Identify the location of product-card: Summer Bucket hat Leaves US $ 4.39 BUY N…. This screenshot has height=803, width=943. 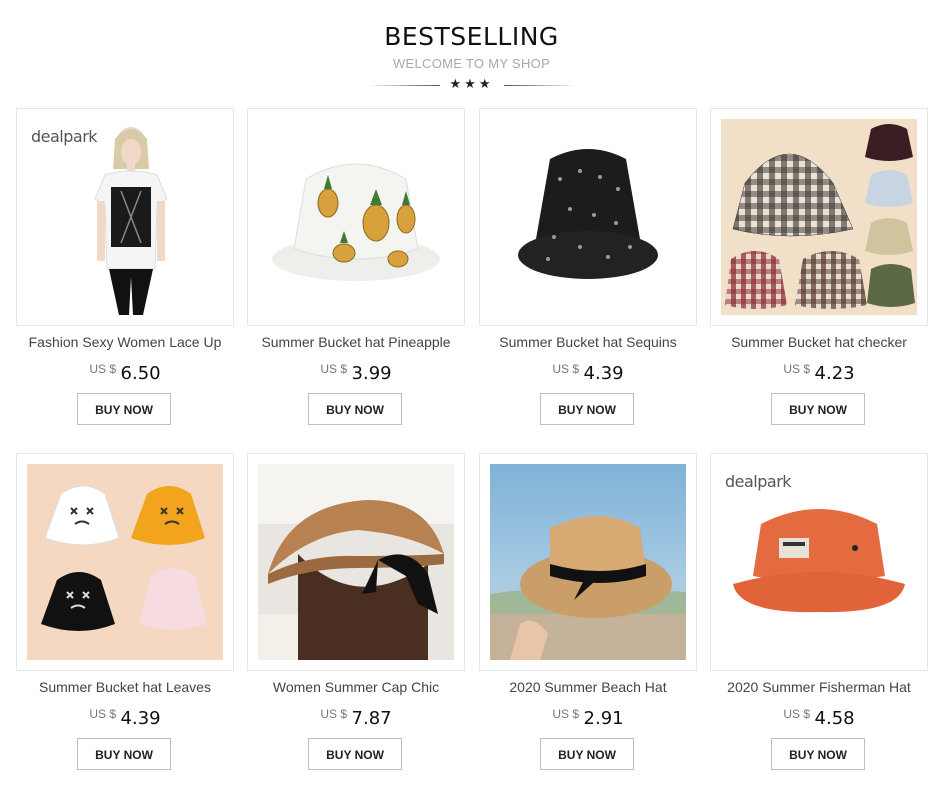
(125, 618).